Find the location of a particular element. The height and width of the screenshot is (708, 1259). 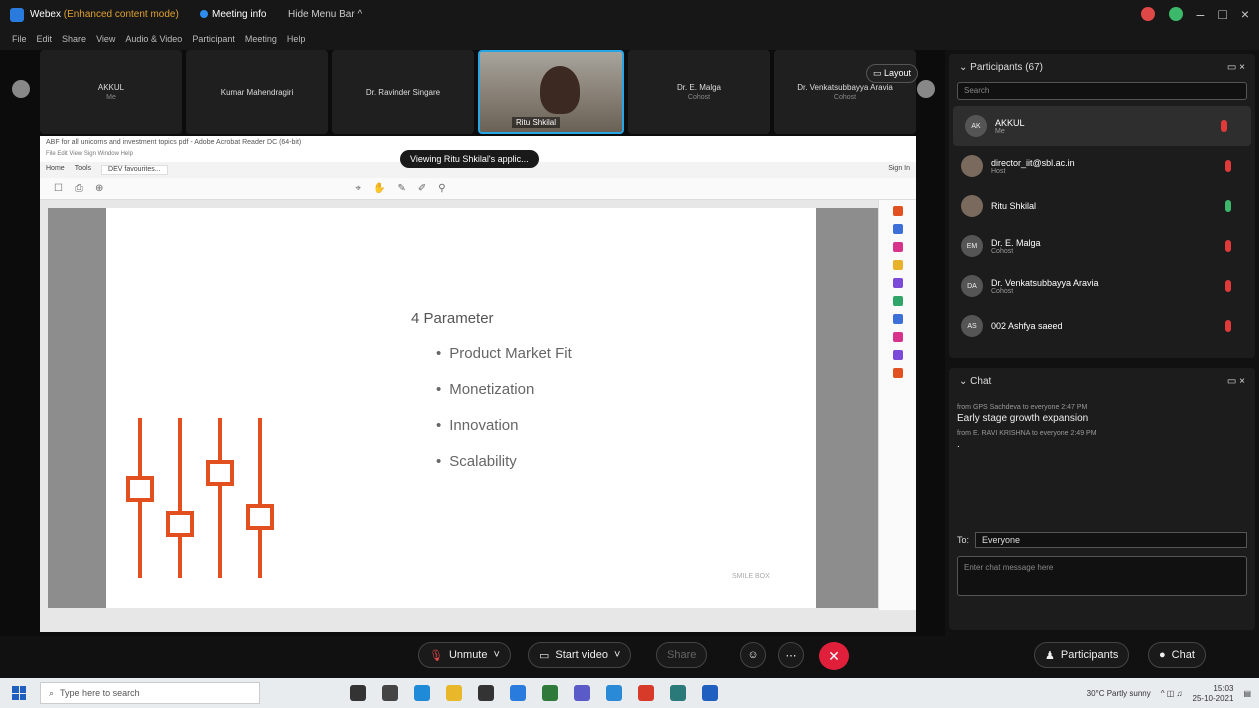

downloads-icon is located at coordinates (614, 693).